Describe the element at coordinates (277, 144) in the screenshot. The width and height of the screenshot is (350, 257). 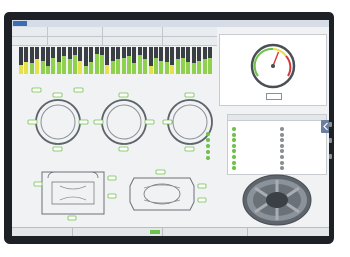
I see `status-legend-panel` at that location.